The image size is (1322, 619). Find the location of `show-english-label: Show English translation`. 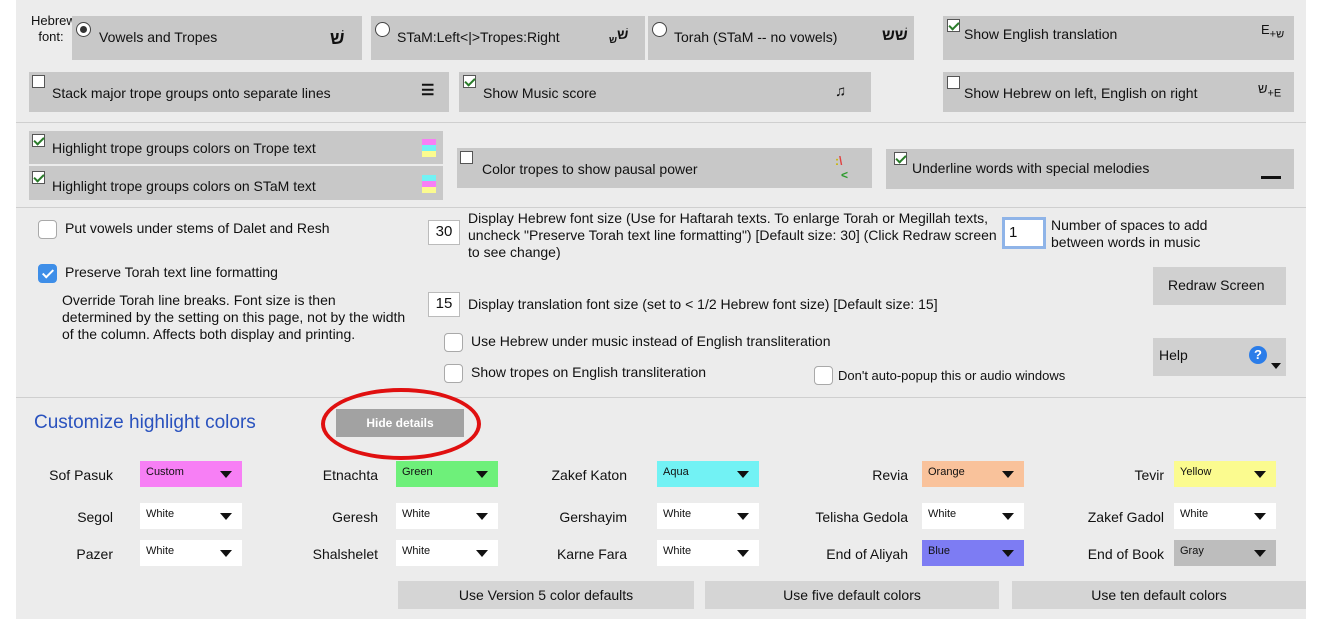

show-english-label: Show English translation is located at coordinates (1041, 34).